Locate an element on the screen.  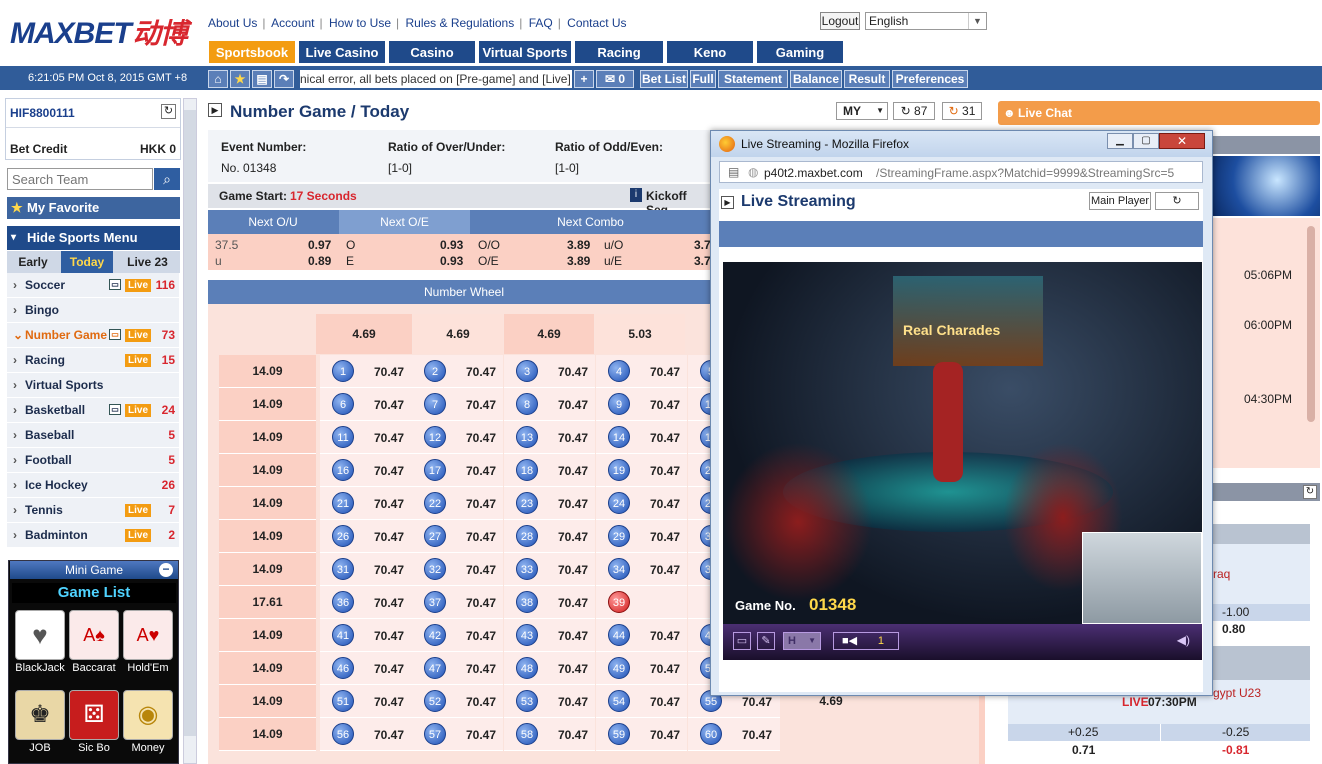
hide-sports-menu: ▾ Hide Sports Menu is located at coordinates (93, 238).